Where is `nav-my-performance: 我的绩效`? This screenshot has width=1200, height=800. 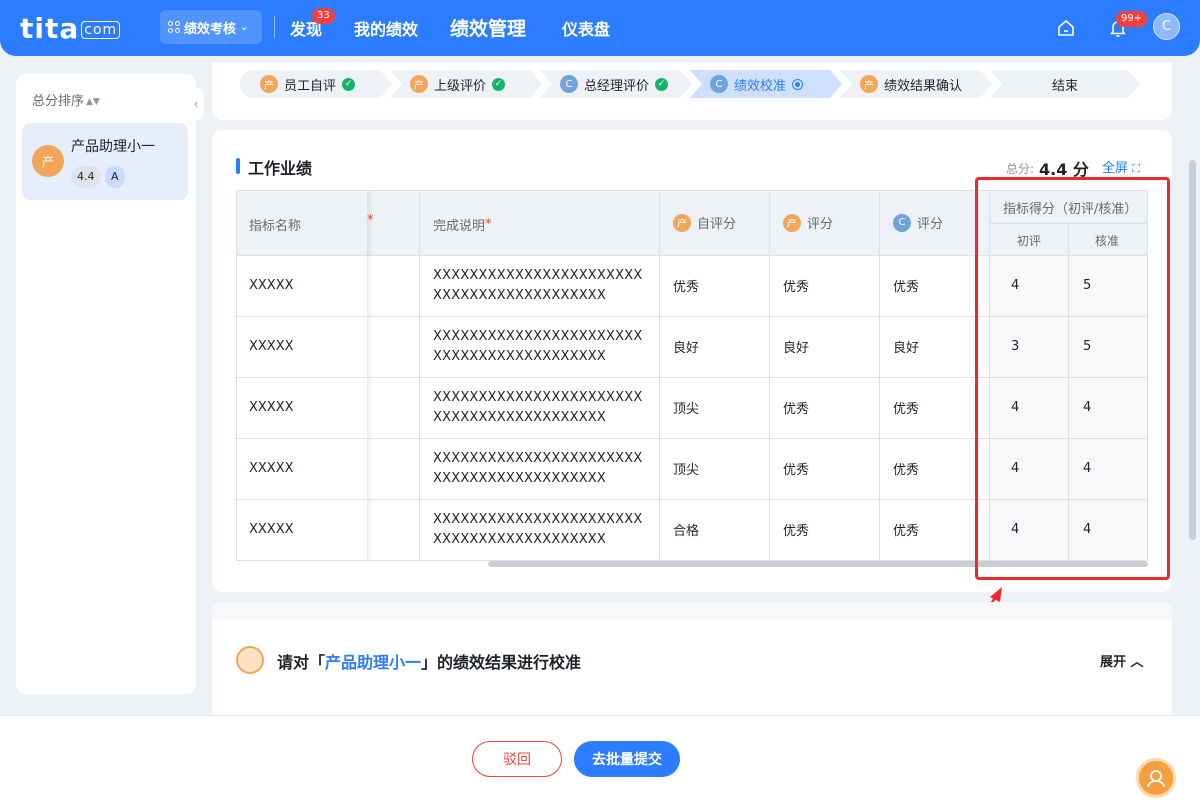
nav-my-performance: 我的绩效 is located at coordinates (386, 28).